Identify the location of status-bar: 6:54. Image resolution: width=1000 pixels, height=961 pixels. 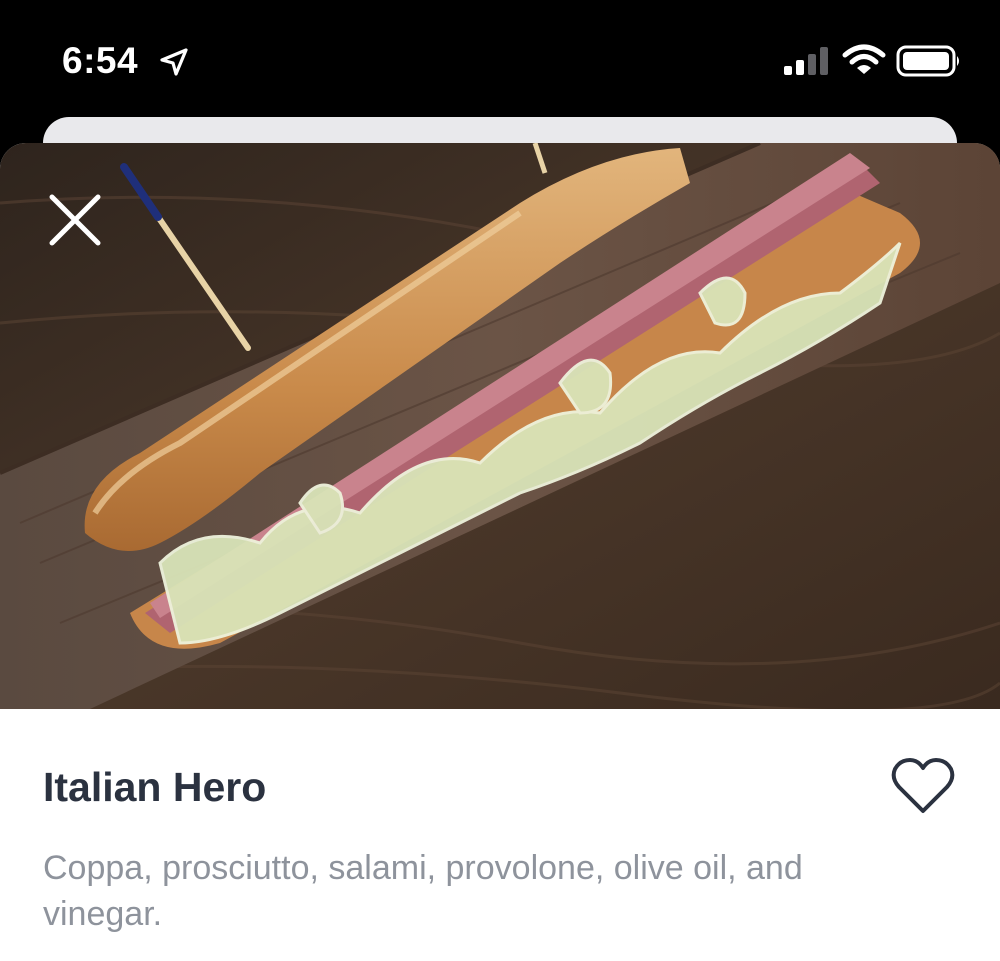
(500, 59).